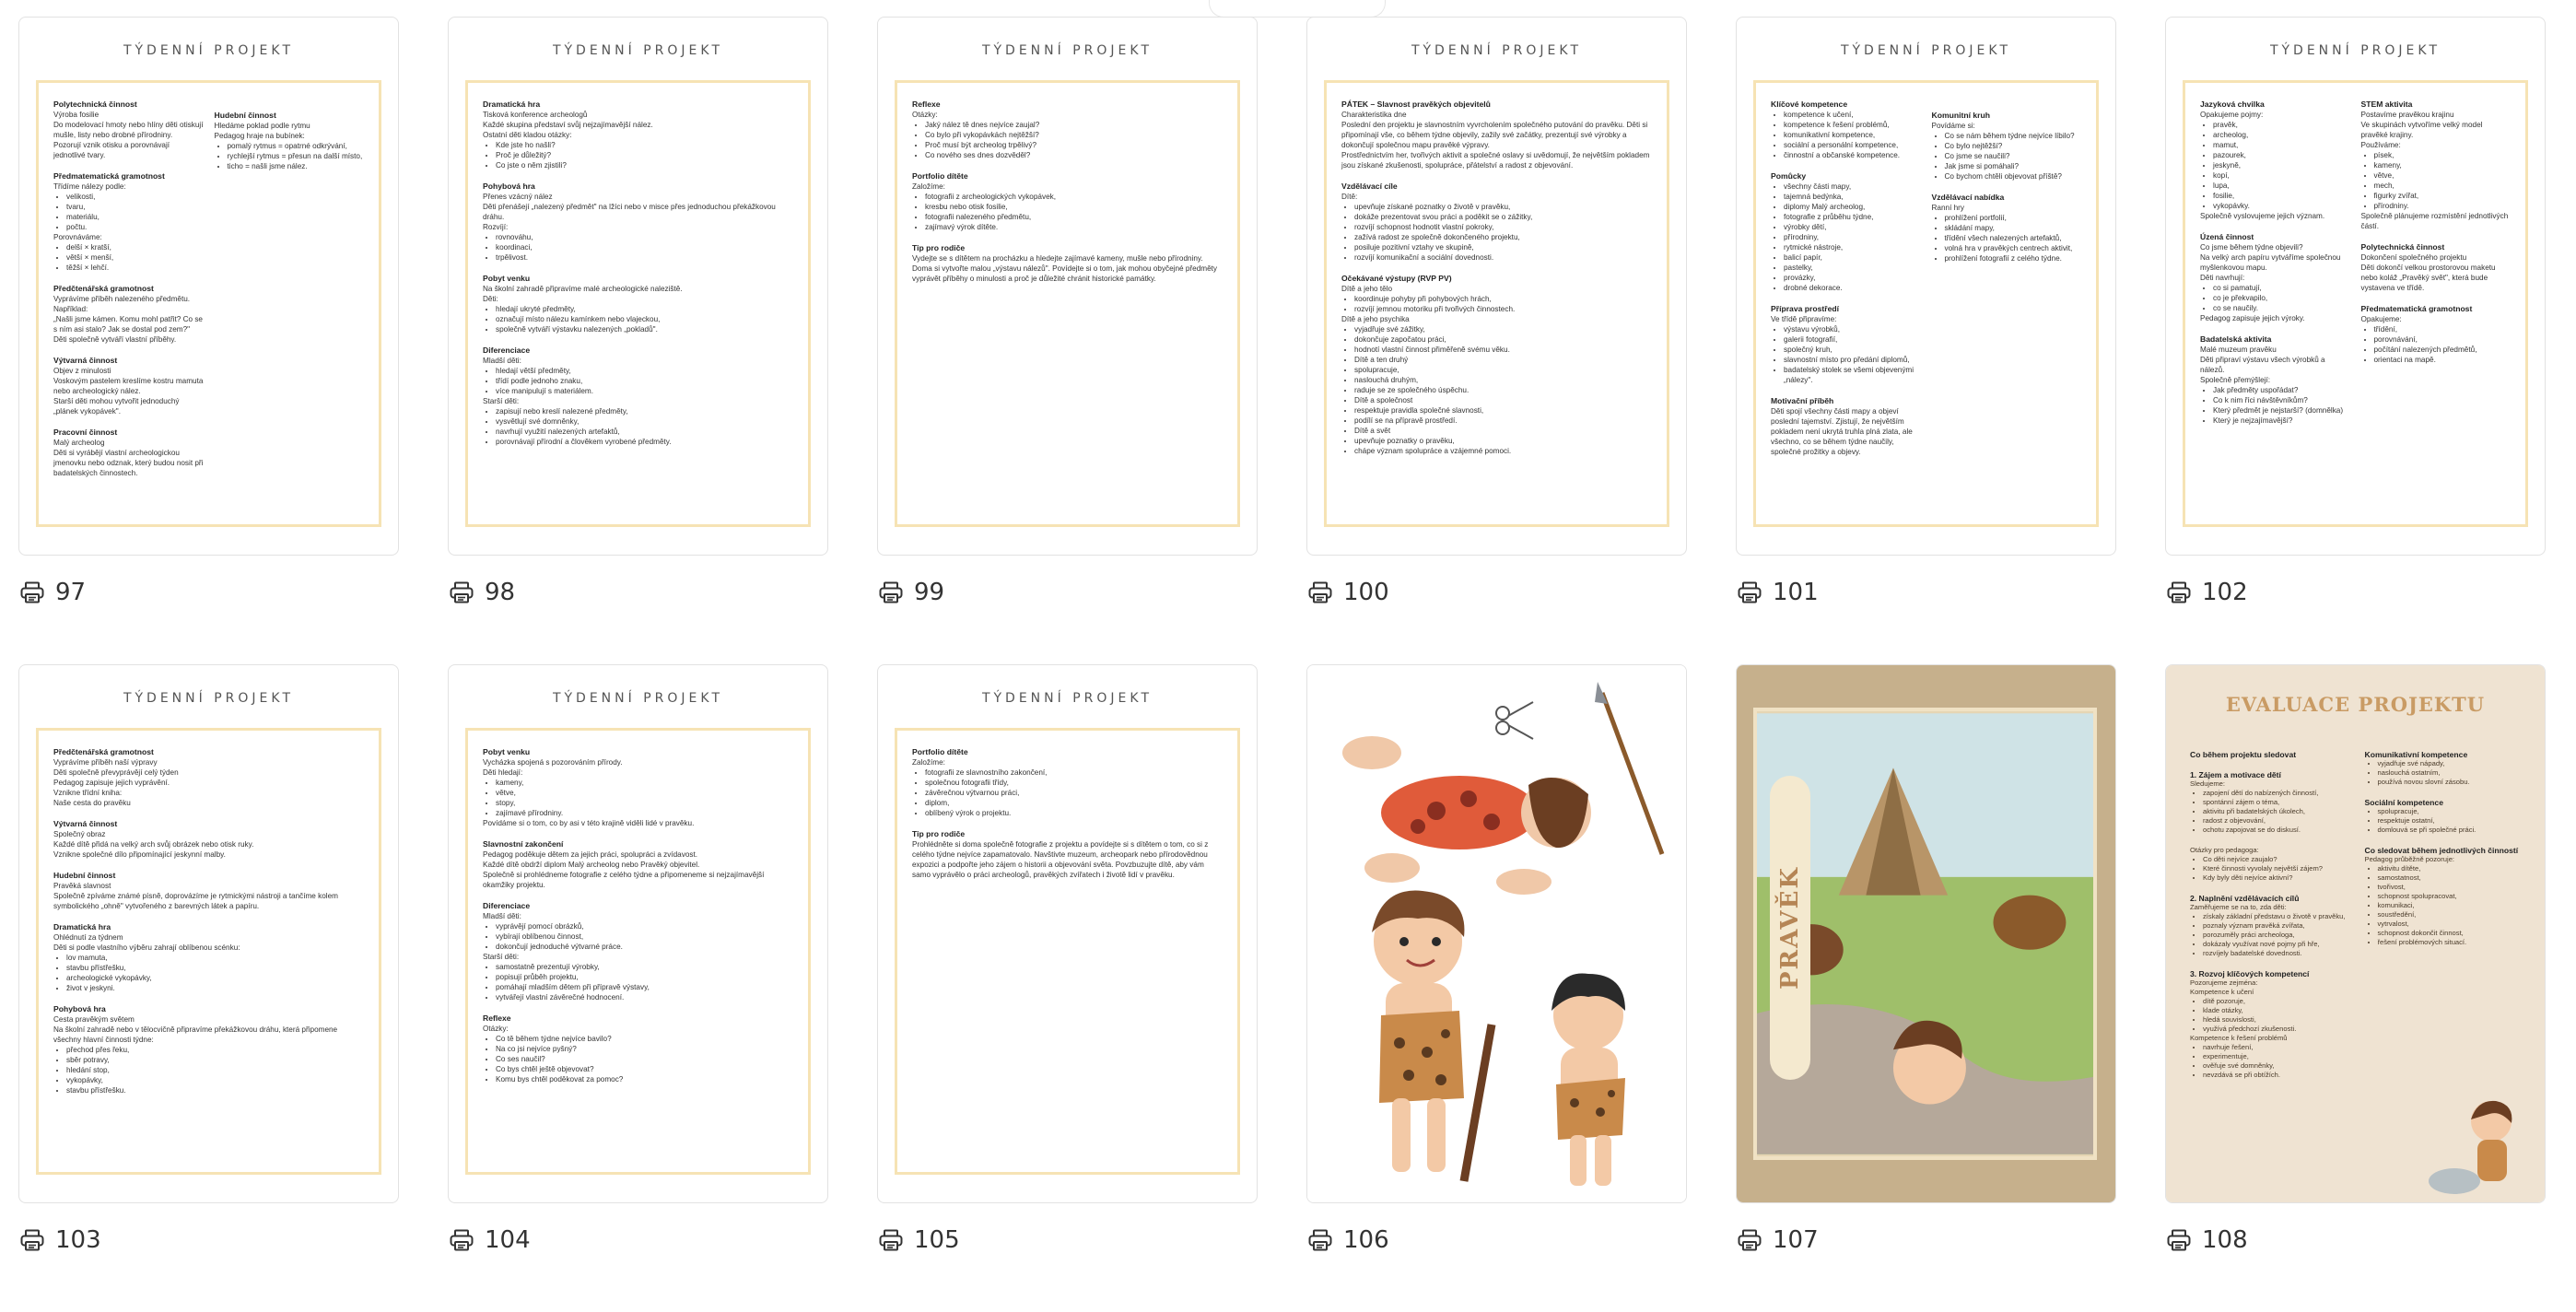 This screenshot has height=1312, width=2576. Describe the element at coordinates (1503, 329) in the screenshot. I see `bullet-item: vyjadřuje své zážitky,` at that location.